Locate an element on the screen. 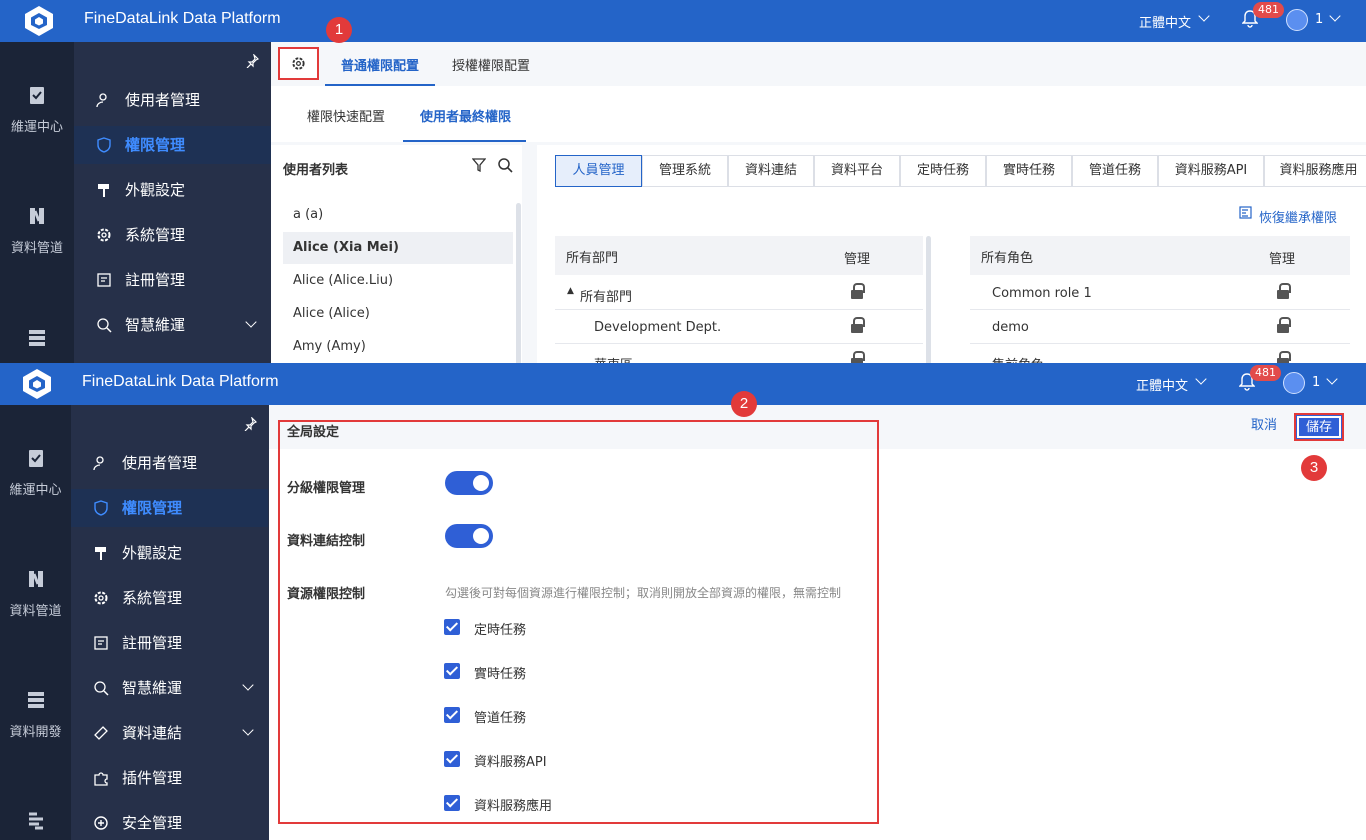  save-button: 儲存 is located at coordinates (1319, 427).